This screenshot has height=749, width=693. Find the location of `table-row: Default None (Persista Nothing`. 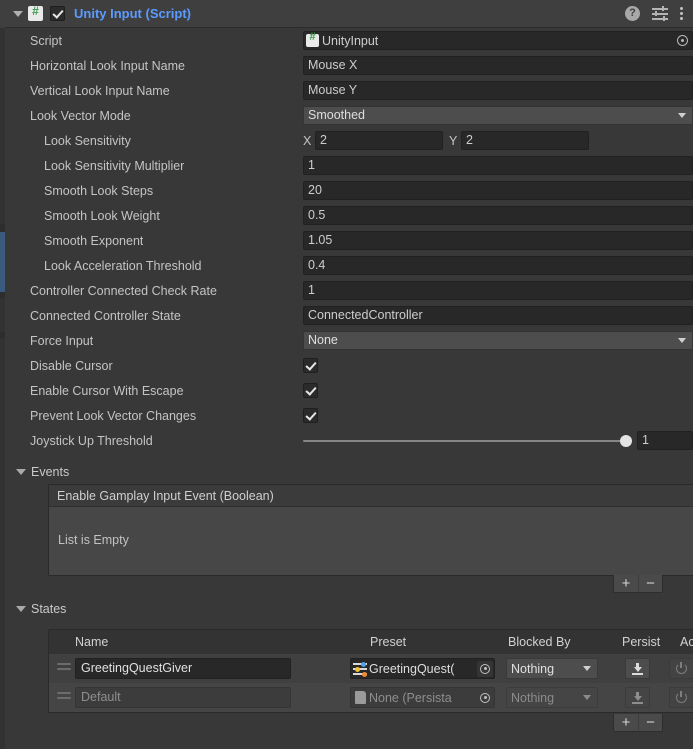

table-row: Default None (Persista Nothing is located at coordinates (371, 697).